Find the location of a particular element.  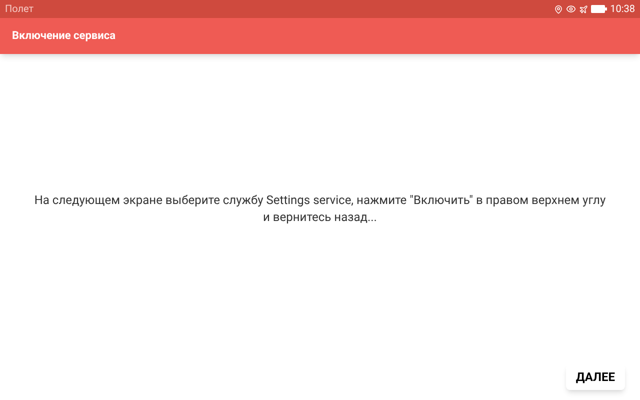

carrier-name: Полет is located at coordinates (19, 9).